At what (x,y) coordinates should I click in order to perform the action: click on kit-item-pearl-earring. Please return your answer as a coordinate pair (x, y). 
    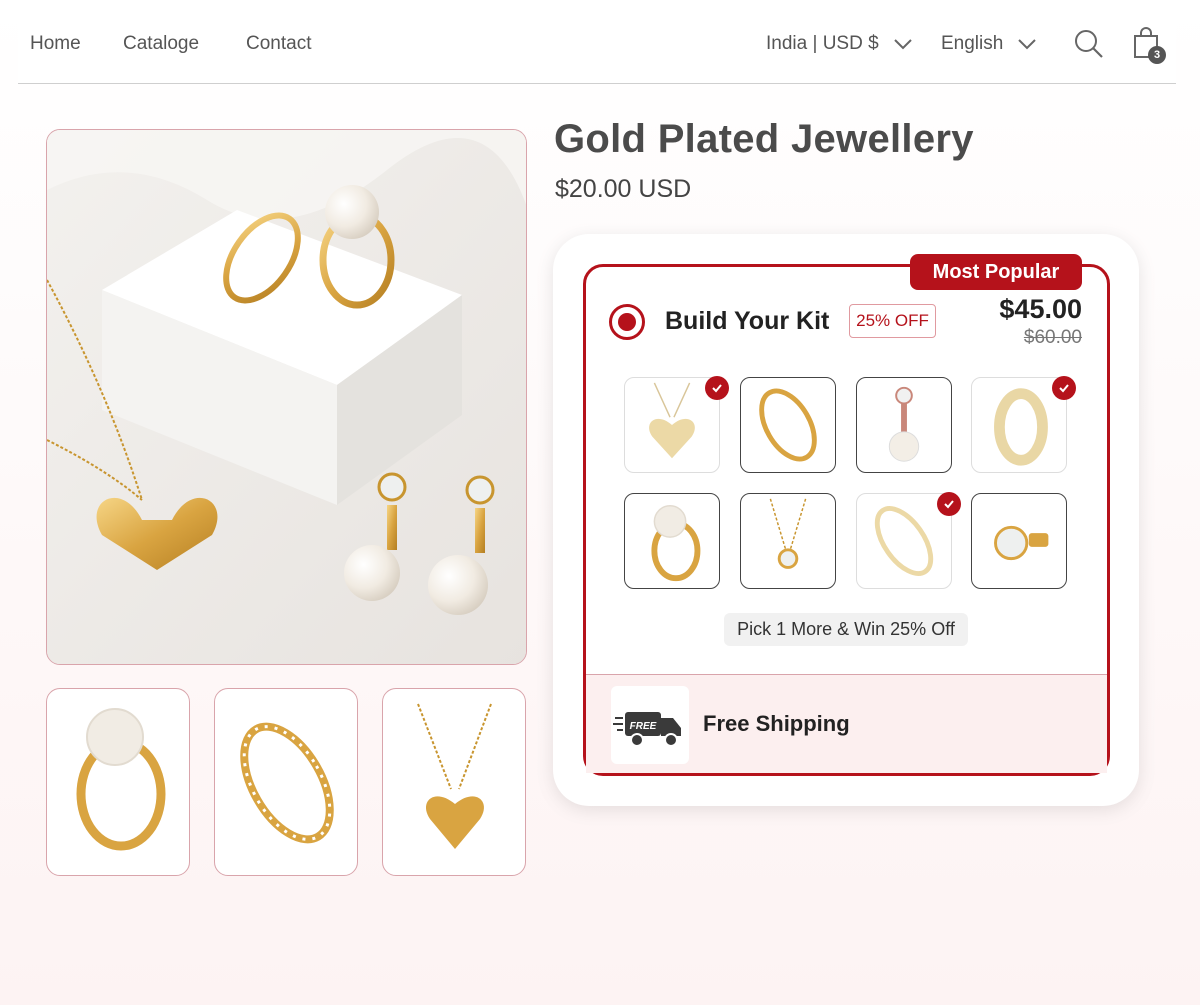
    Looking at the image, I should click on (904, 425).